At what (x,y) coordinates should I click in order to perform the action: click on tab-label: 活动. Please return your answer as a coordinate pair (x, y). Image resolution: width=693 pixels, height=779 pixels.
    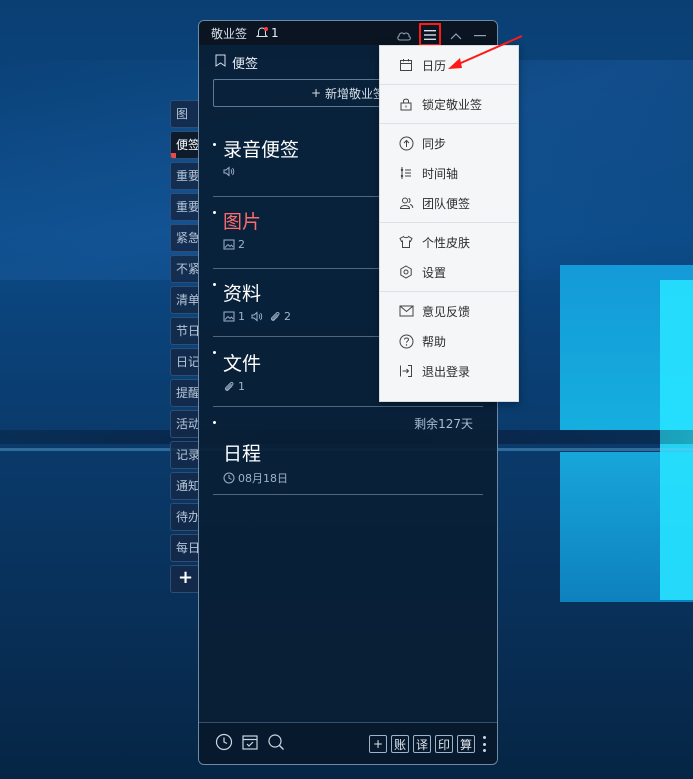
    Looking at the image, I should click on (188, 424).